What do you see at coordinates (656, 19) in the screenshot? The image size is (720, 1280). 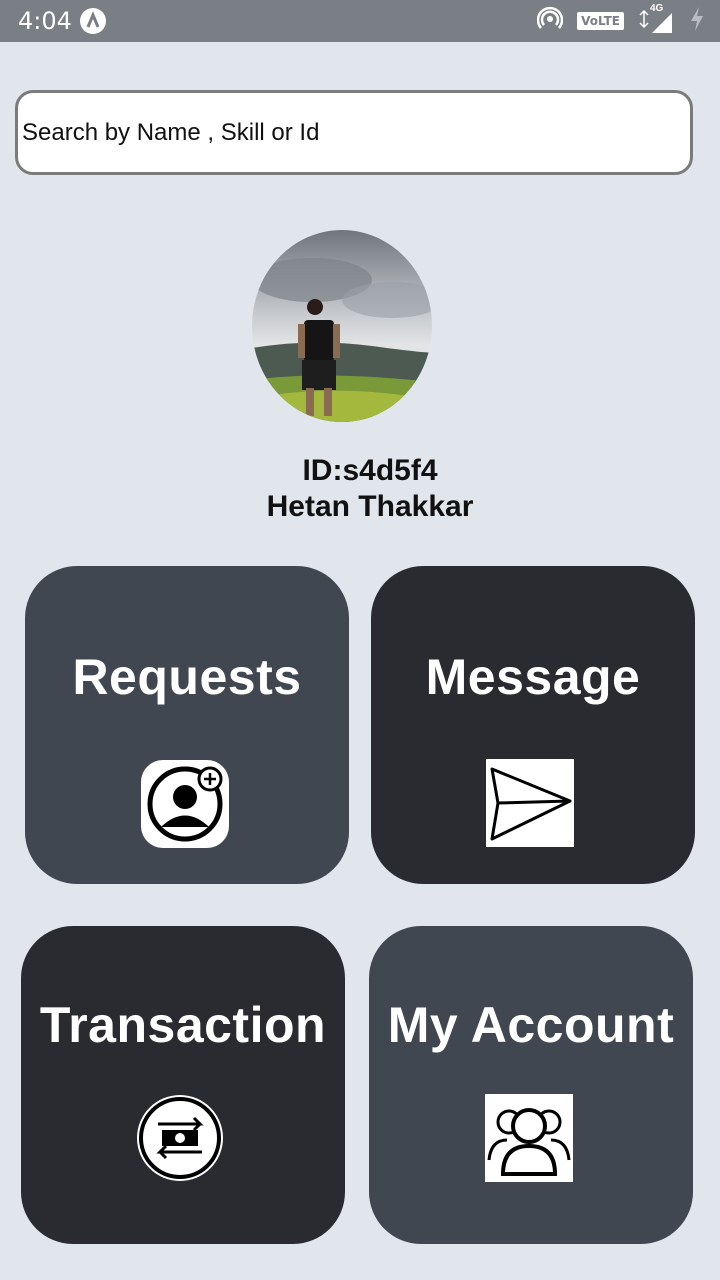 I see `signal-icon: 4G` at bounding box center [656, 19].